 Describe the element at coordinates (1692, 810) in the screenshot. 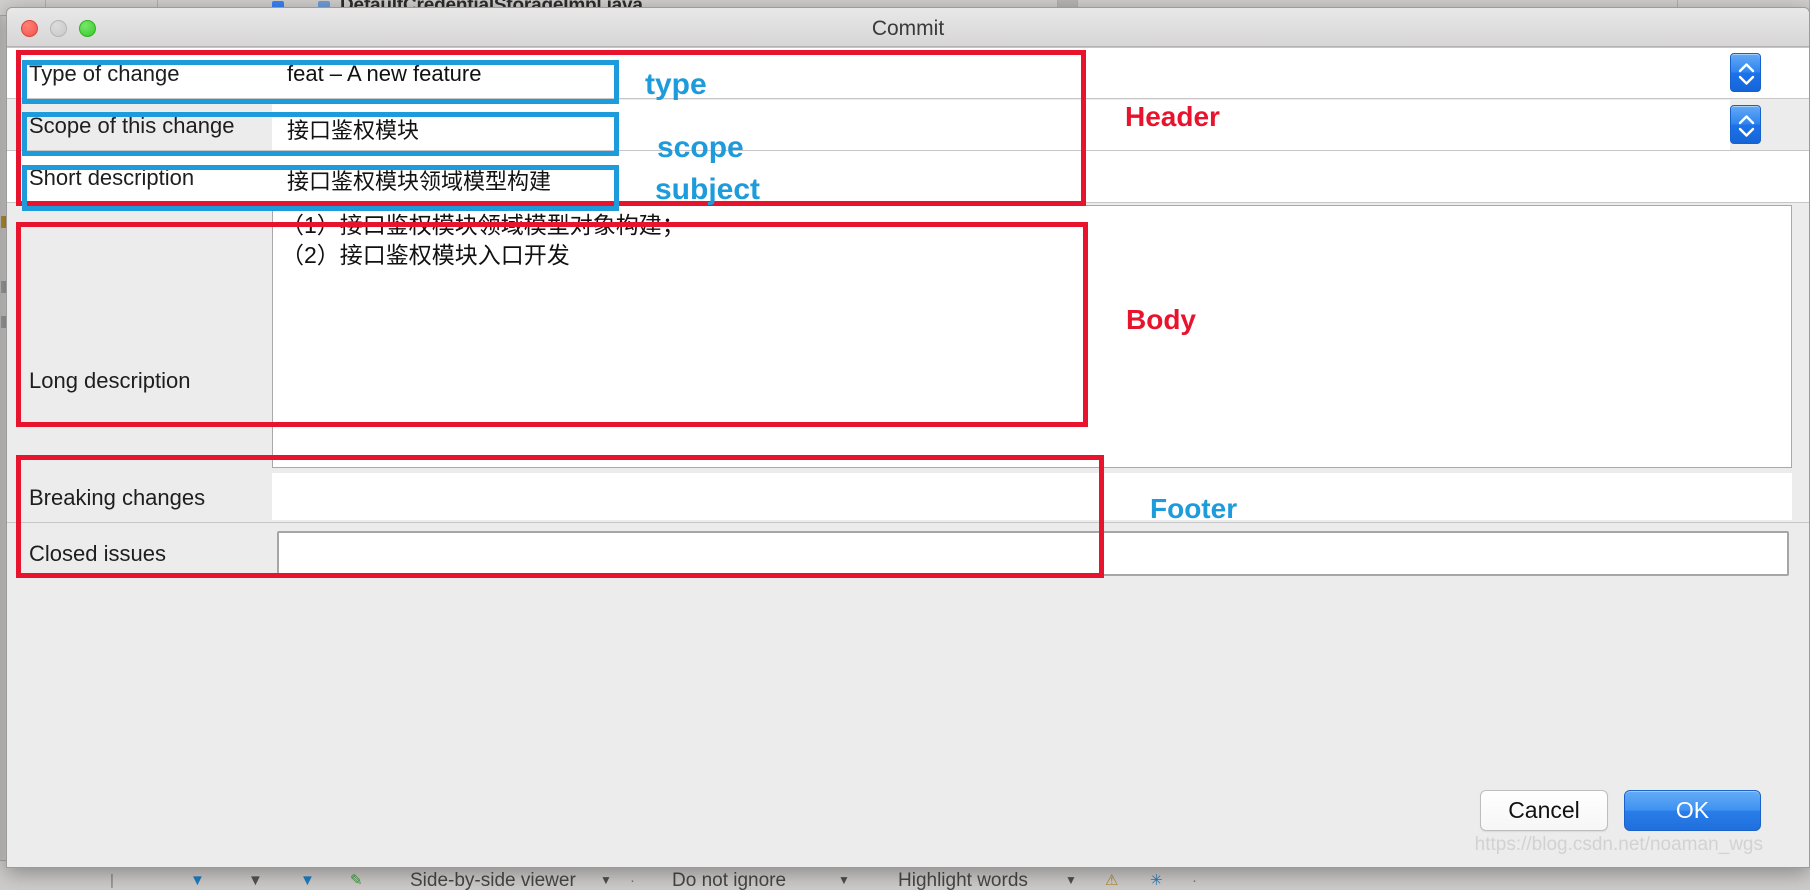

I see `ok-button: OK` at that location.